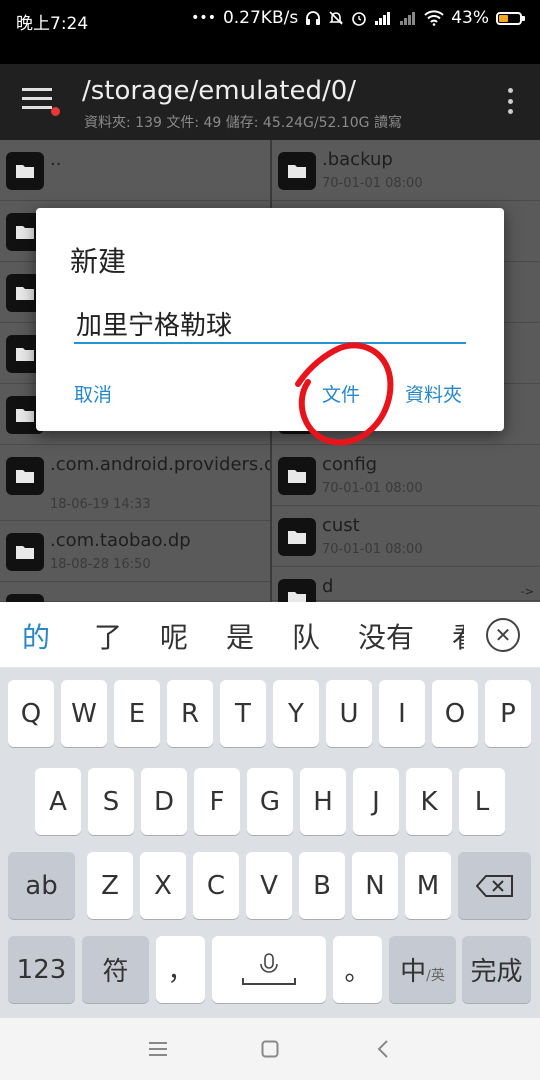 The height and width of the screenshot is (1080, 540). What do you see at coordinates (217, 801) in the screenshot?
I see `key-f: F` at bounding box center [217, 801].